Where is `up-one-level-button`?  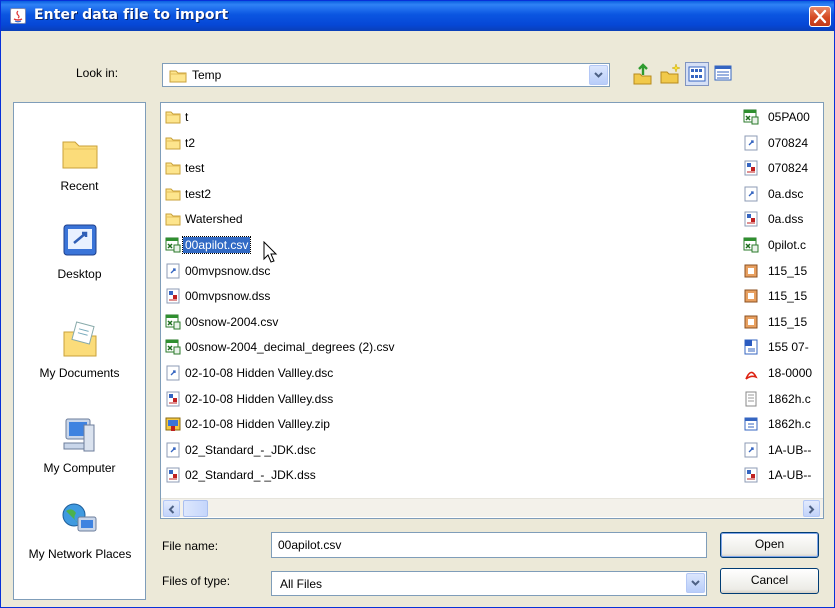
up-one-level-button is located at coordinates (643, 74).